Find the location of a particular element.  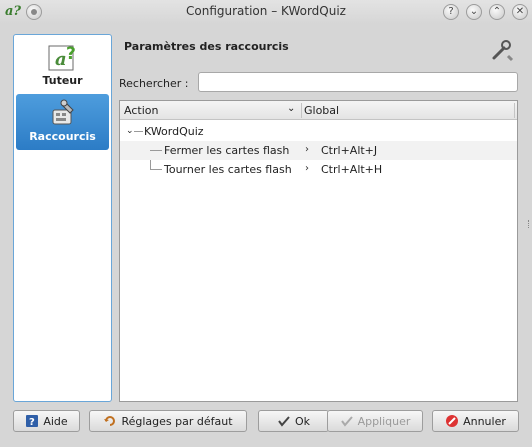

minimize-button: ⌄ is located at coordinates (474, 12).